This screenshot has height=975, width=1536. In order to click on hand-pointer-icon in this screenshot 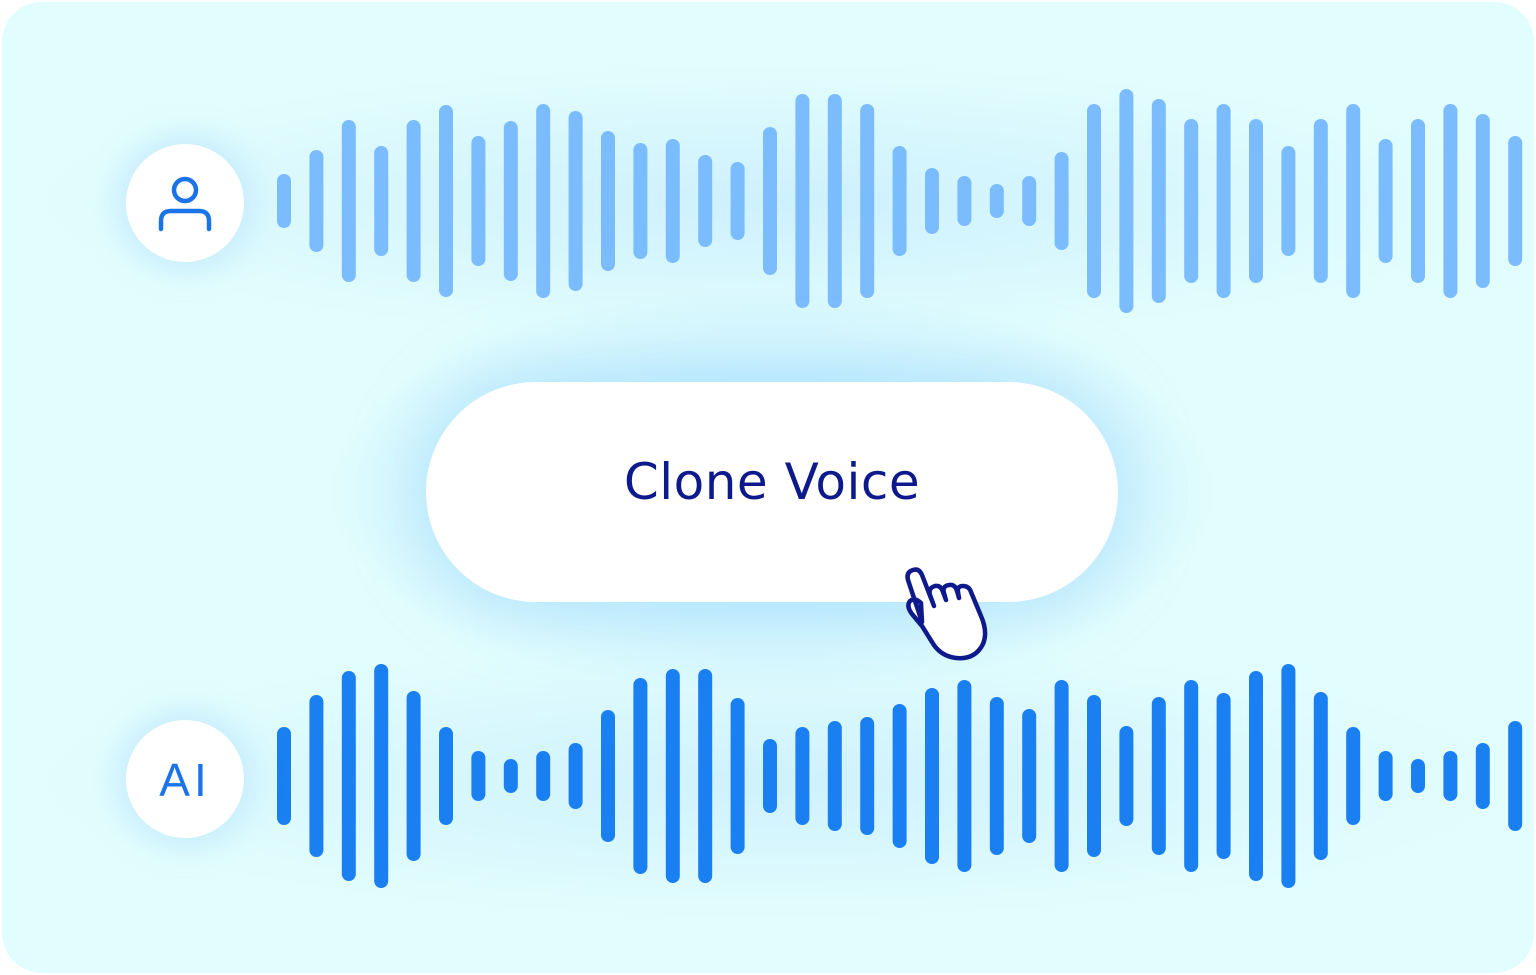, I will do `click(946, 614)`.